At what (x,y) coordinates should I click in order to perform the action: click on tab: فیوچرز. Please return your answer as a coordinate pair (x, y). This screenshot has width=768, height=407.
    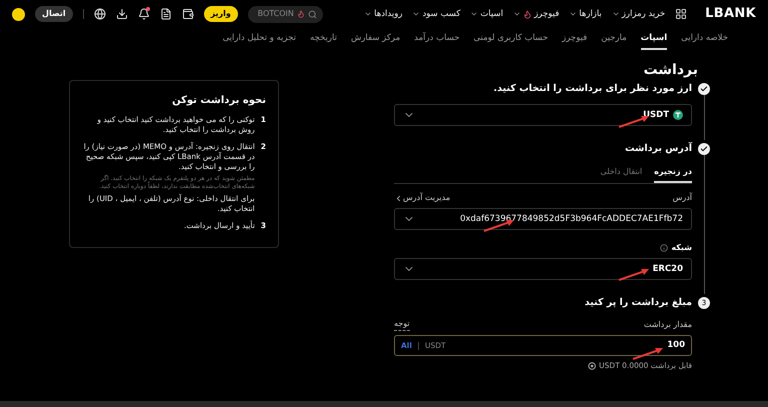
    Looking at the image, I should click on (575, 41).